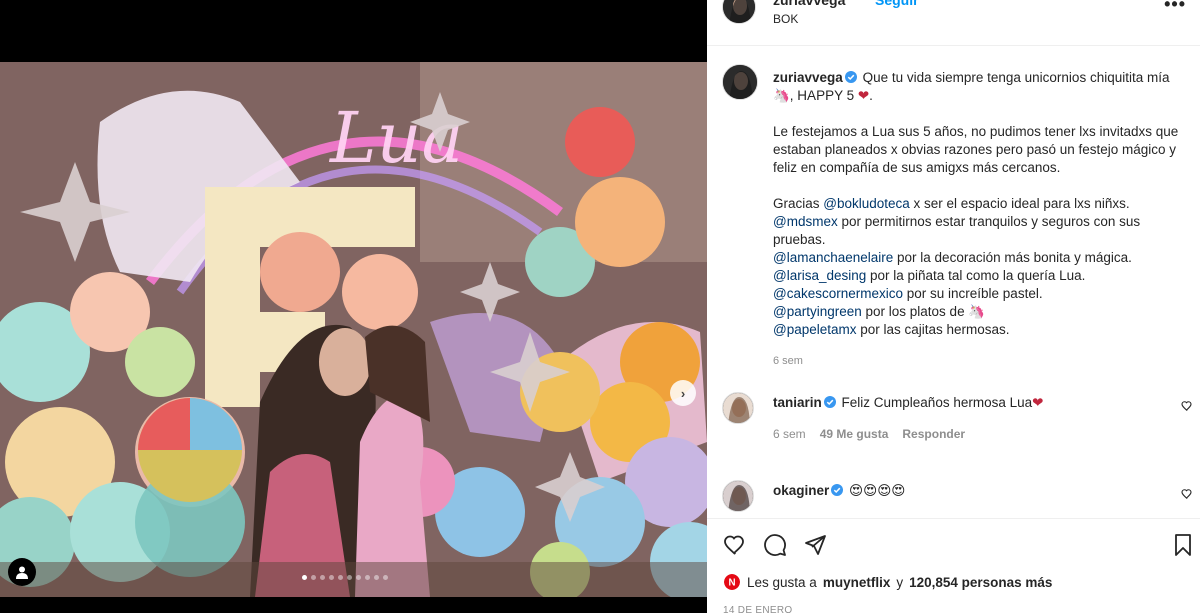 The width and height of the screenshot is (1200, 613). I want to click on share-send-icon, so click(815, 545).